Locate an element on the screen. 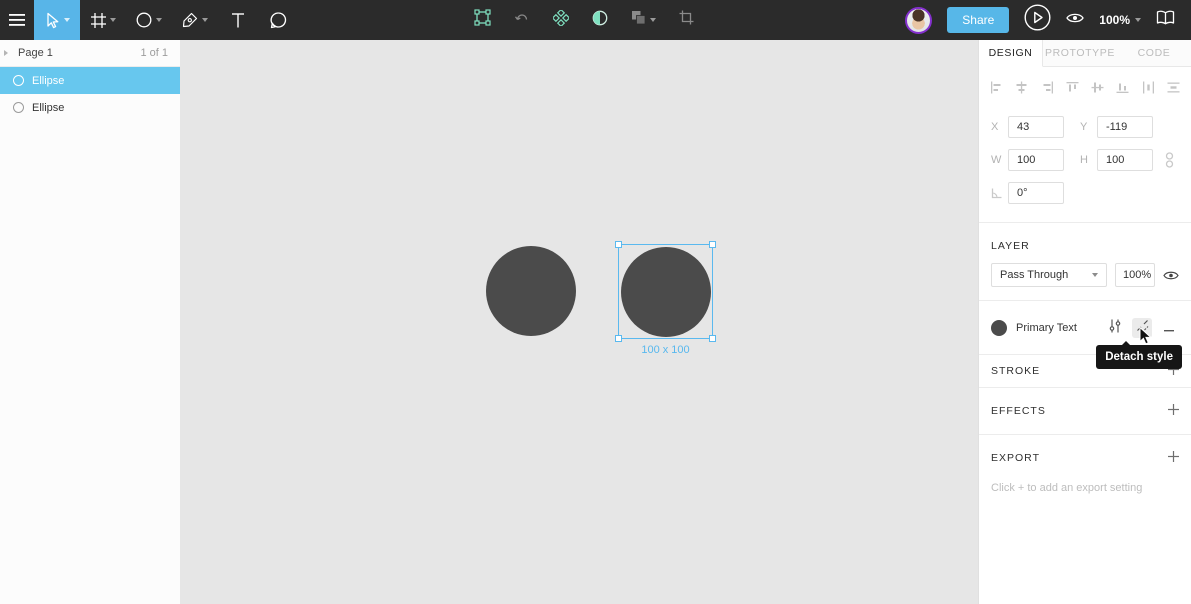 The image size is (1191, 604). menu-icon is located at coordinates (17, 20).